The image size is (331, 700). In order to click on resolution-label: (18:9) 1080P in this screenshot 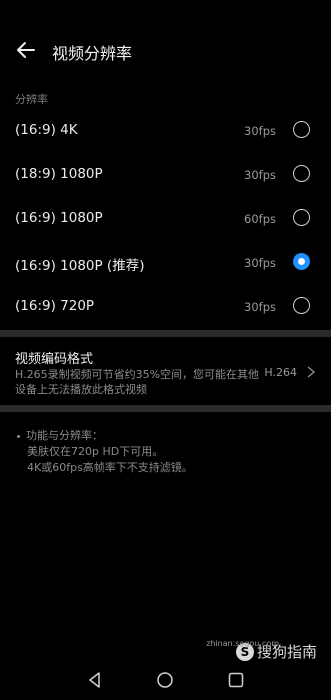, I will do `click(59, 174)`.